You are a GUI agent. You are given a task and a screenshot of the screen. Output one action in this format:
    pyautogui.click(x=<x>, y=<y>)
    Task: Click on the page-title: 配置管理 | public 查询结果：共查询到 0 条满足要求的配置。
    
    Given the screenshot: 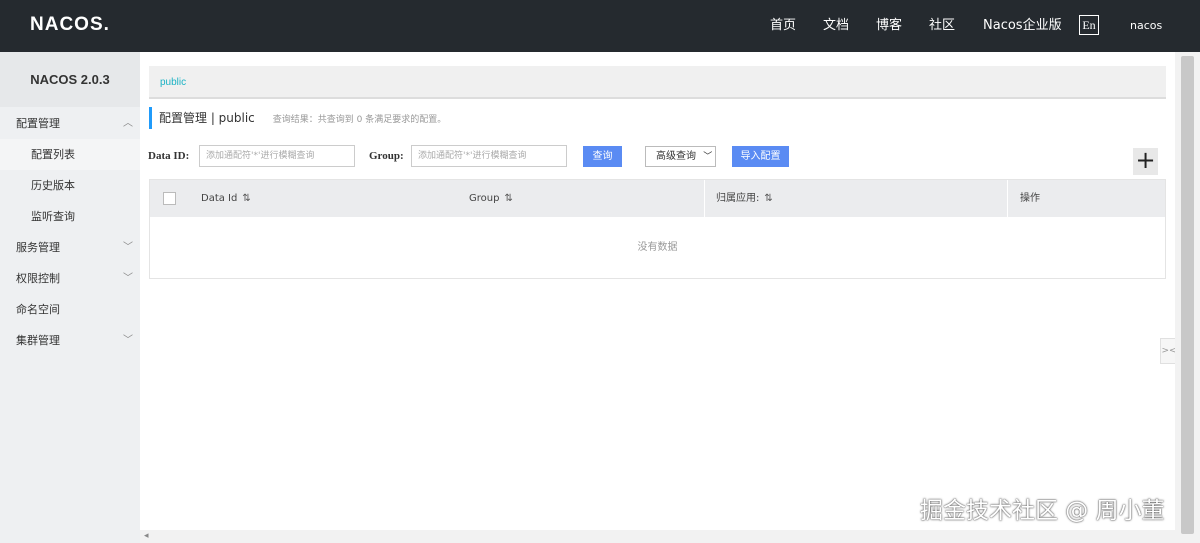 What is the action you would take?
    pyautogui.click(x=297, y=118)
    